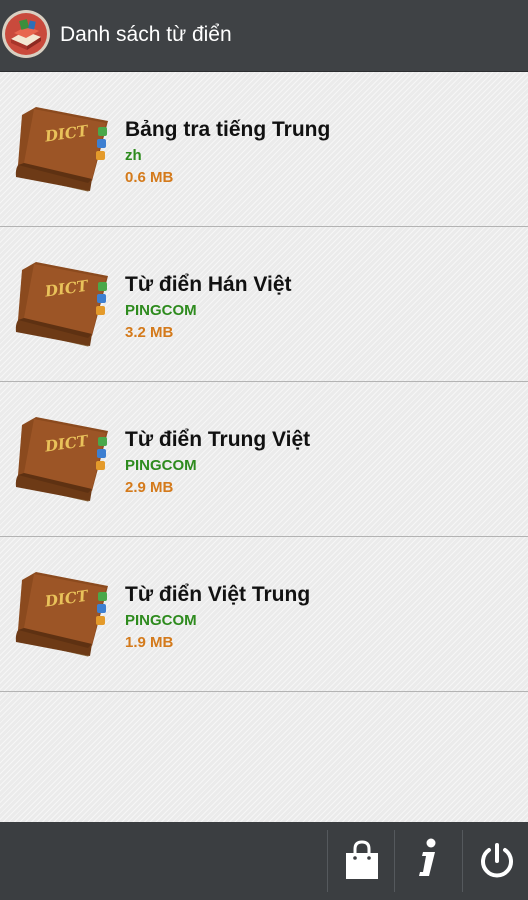  Describe the element at coordinates (264, 861) in the screenshot. I see `bottom-action-bar` at that location.